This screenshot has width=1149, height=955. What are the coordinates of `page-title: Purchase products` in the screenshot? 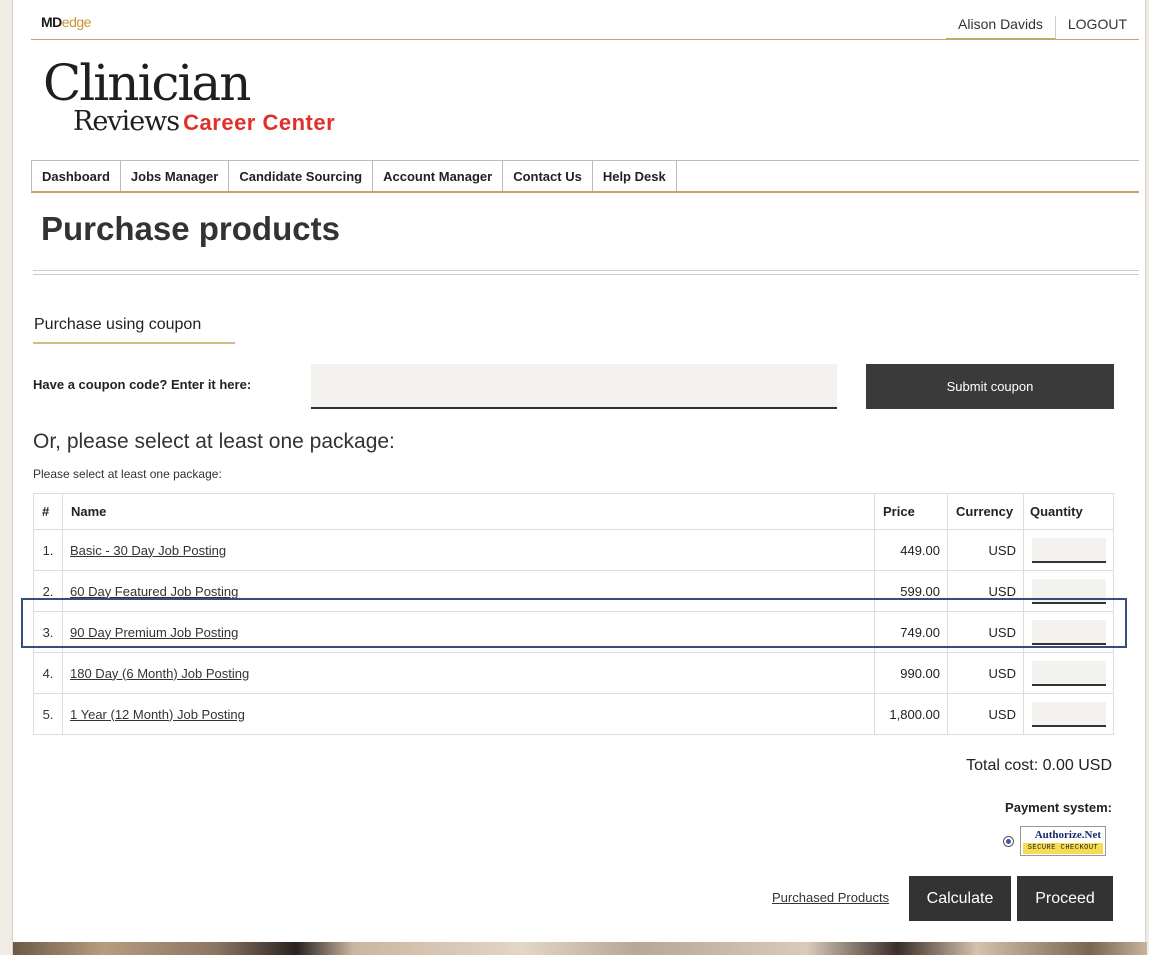 It's located at (190, 228).